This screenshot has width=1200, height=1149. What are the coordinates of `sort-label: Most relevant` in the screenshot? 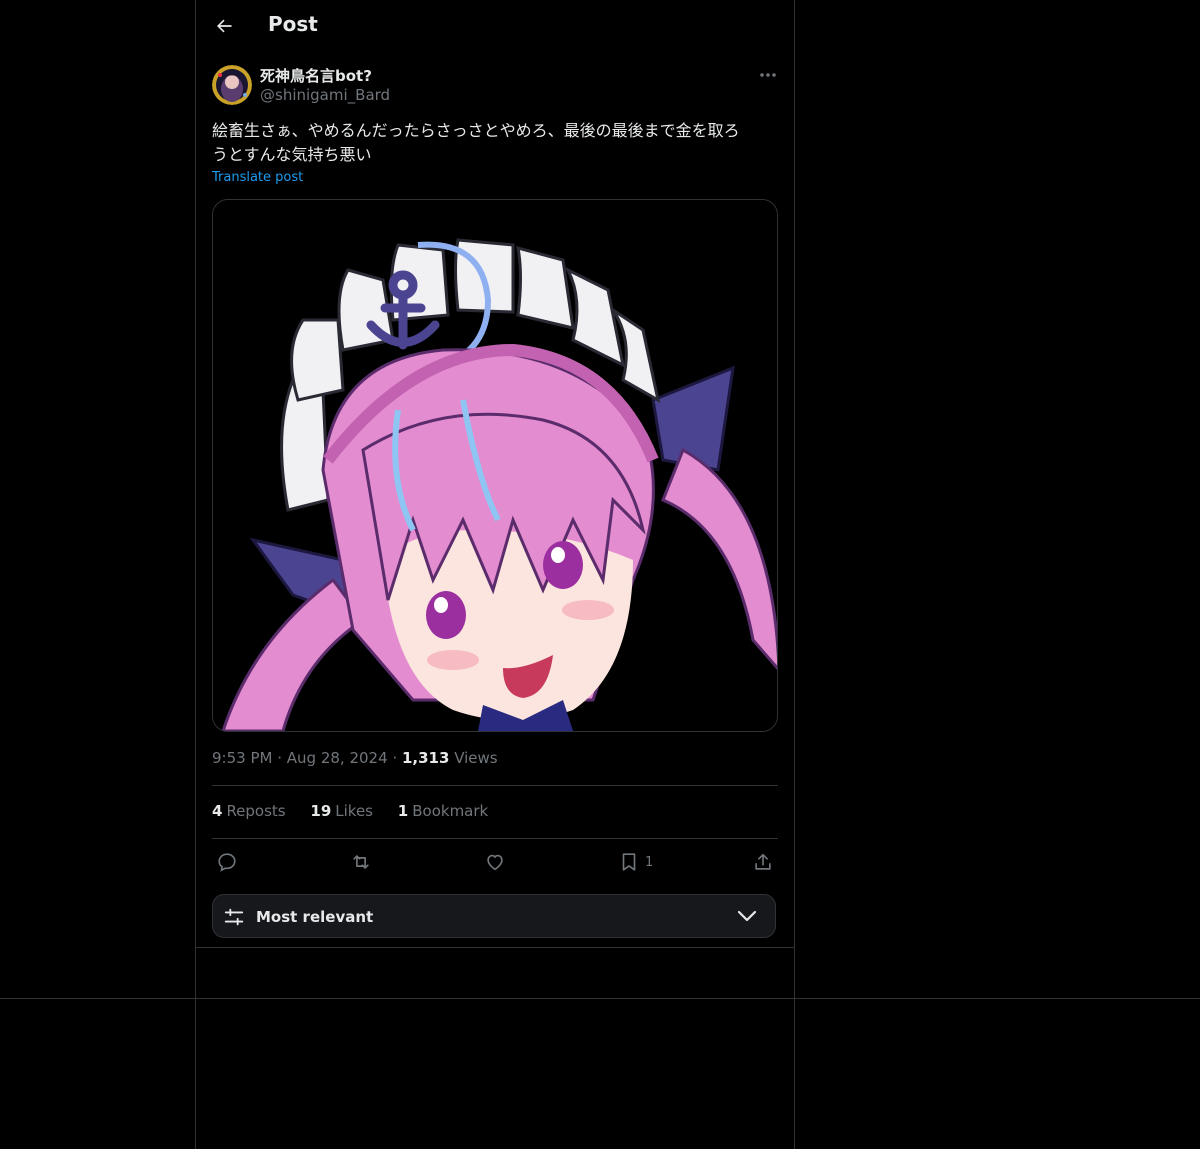 It's located at (315, 917).